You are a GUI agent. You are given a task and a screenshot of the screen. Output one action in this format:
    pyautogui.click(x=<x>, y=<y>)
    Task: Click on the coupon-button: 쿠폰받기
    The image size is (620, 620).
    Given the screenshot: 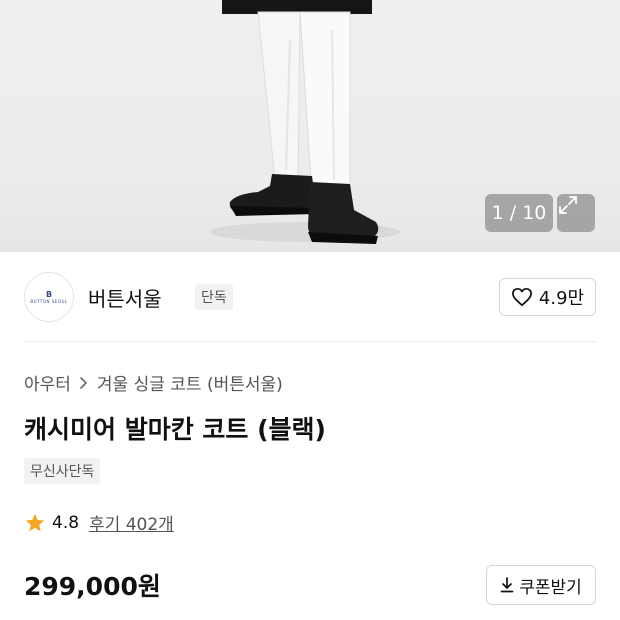 What is the action you would take?
    pyautogui.click(x=541, y=585)
    